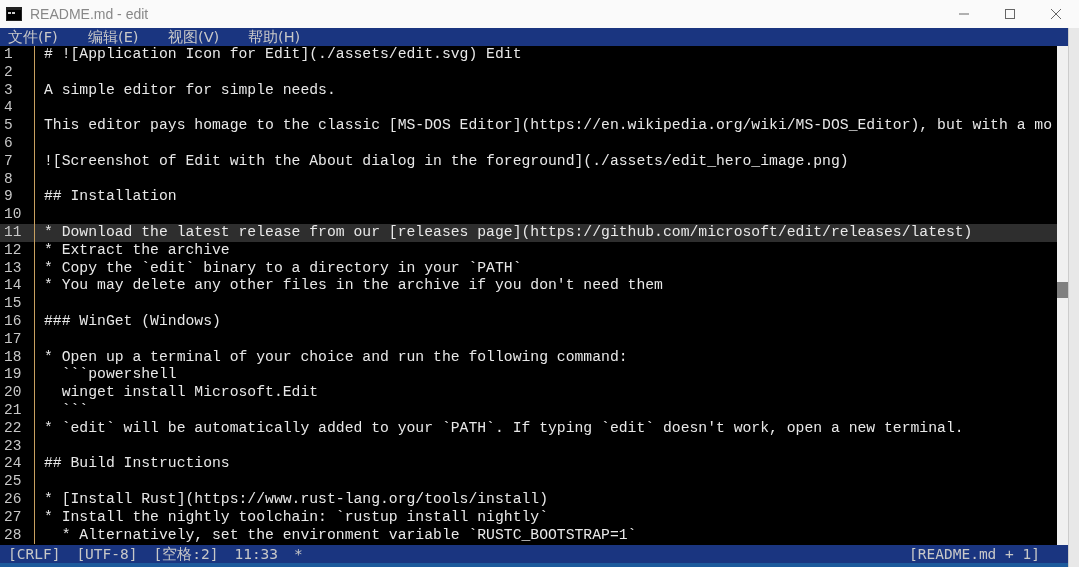 The height and width of the screenshot is (567, 1079). I want to click on file-indicator: [README.md + 1], so click(974, 554).